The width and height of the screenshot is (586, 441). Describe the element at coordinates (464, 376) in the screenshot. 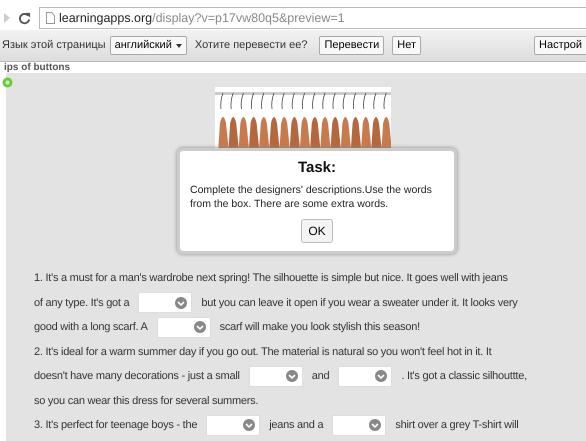

I see `exercise-text: . It's got a classic silhouttte,` at that location.